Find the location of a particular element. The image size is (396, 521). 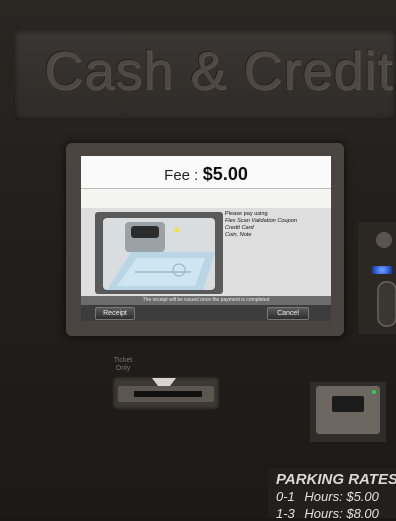

rate-price: $5.00 is located at coordinates (362, 496).